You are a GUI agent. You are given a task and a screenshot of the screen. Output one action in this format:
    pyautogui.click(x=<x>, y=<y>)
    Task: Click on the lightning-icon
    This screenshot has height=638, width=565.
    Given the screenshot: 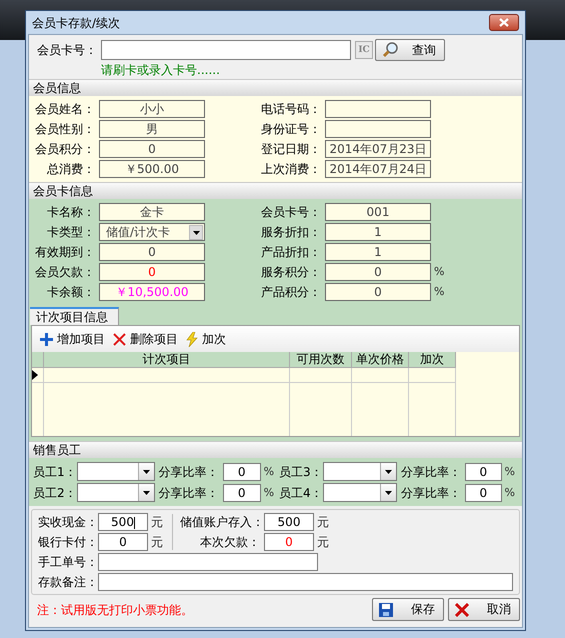 What is the action you would take?
    pyautogui.click(x=192, y=339)
    